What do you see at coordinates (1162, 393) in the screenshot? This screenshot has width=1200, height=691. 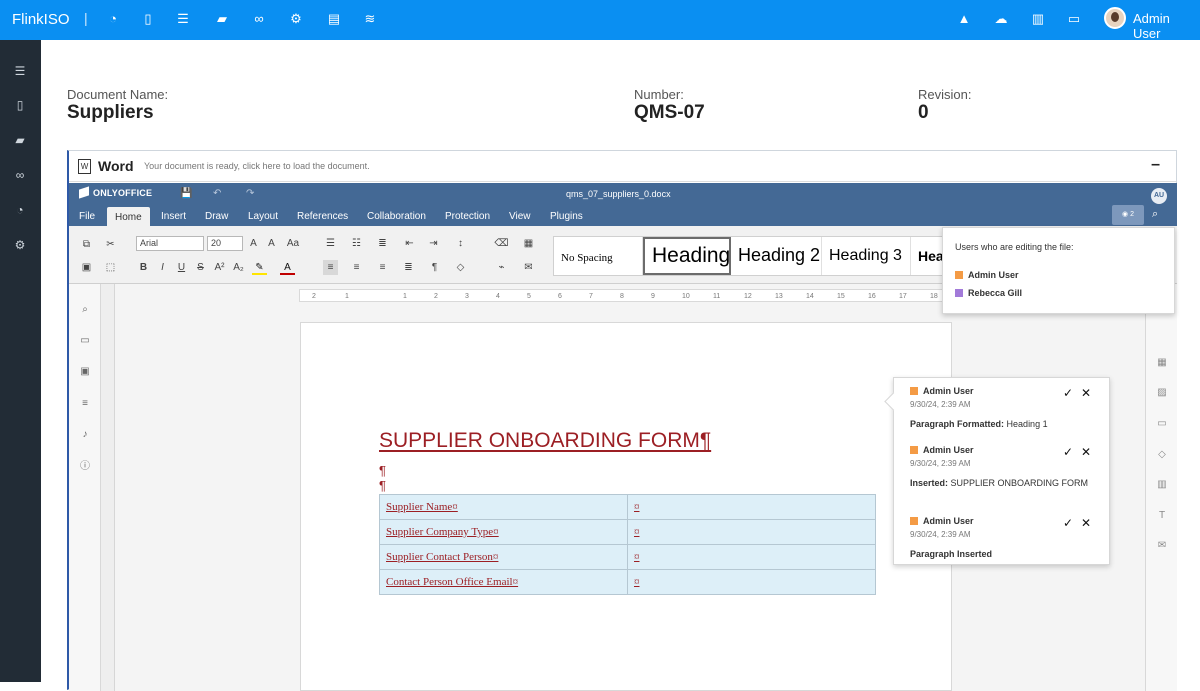 I see `image-settings-icon: ▨` at bounding box center [1162, 393].